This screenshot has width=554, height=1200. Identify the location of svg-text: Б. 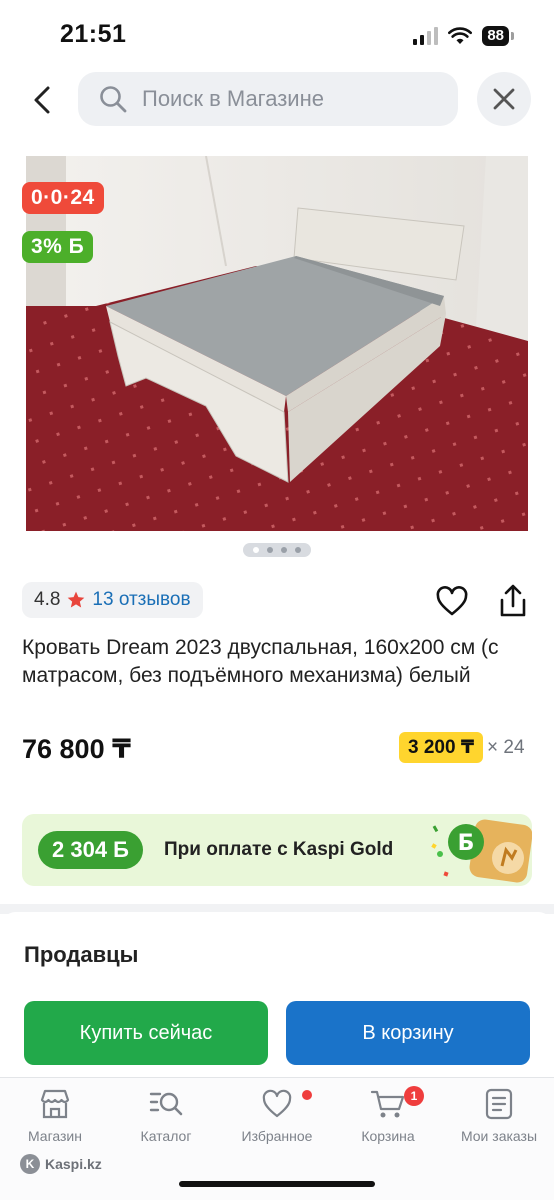
(466, 843).